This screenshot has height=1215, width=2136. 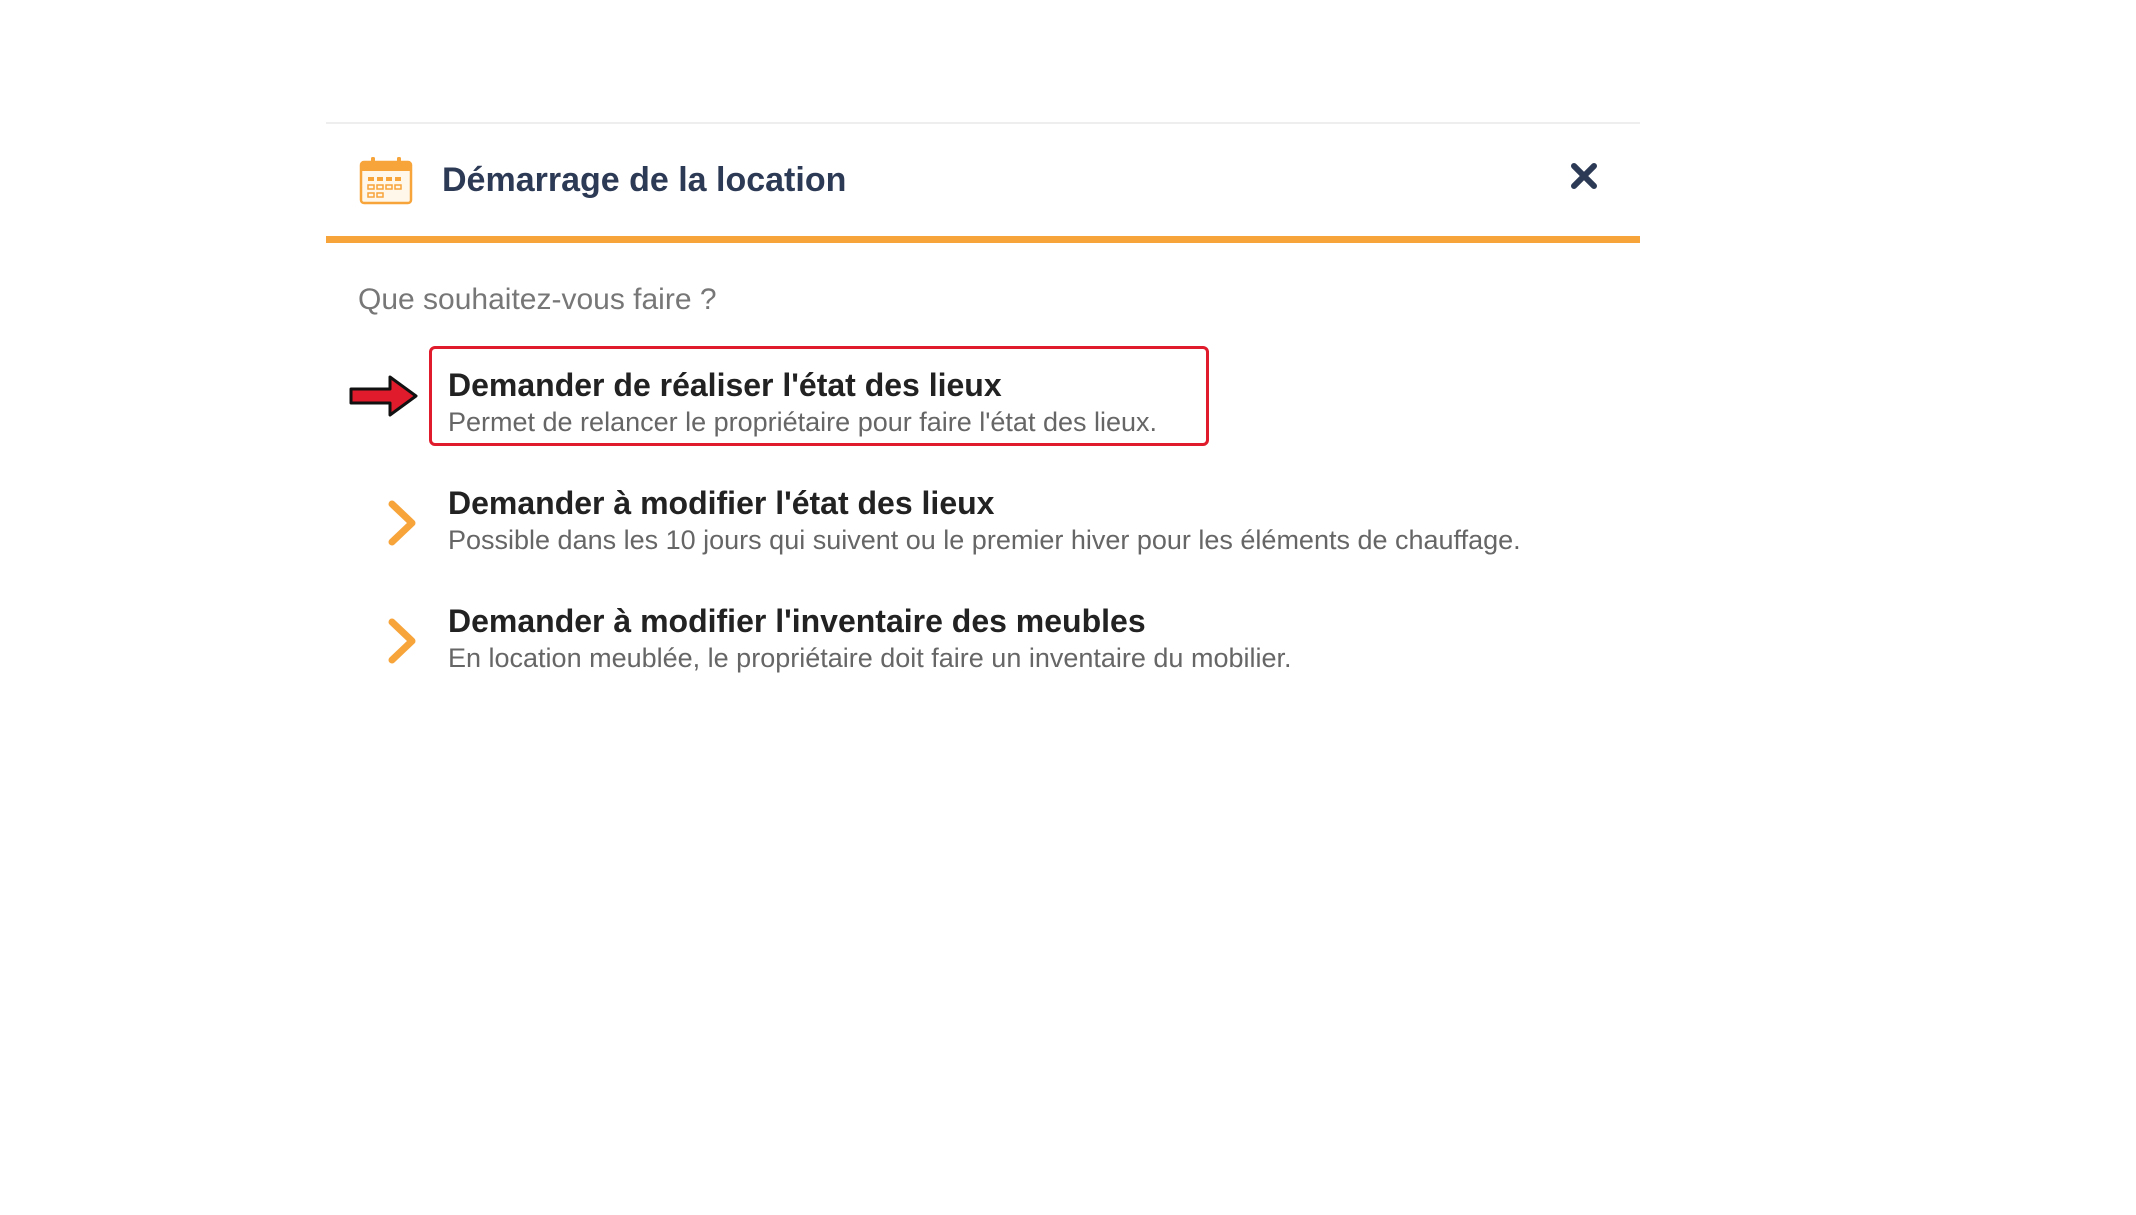 What do you see at coordinates (386, 181) in the screenshot?
I see `calendar-icon` at bounding box center [386, 181].